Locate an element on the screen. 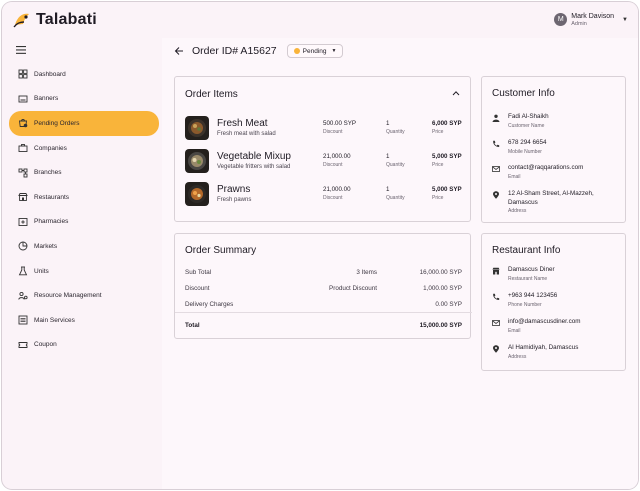 The height and width of the screenshot is (491, 640). avatar: M is located at coordinates (561, 20).